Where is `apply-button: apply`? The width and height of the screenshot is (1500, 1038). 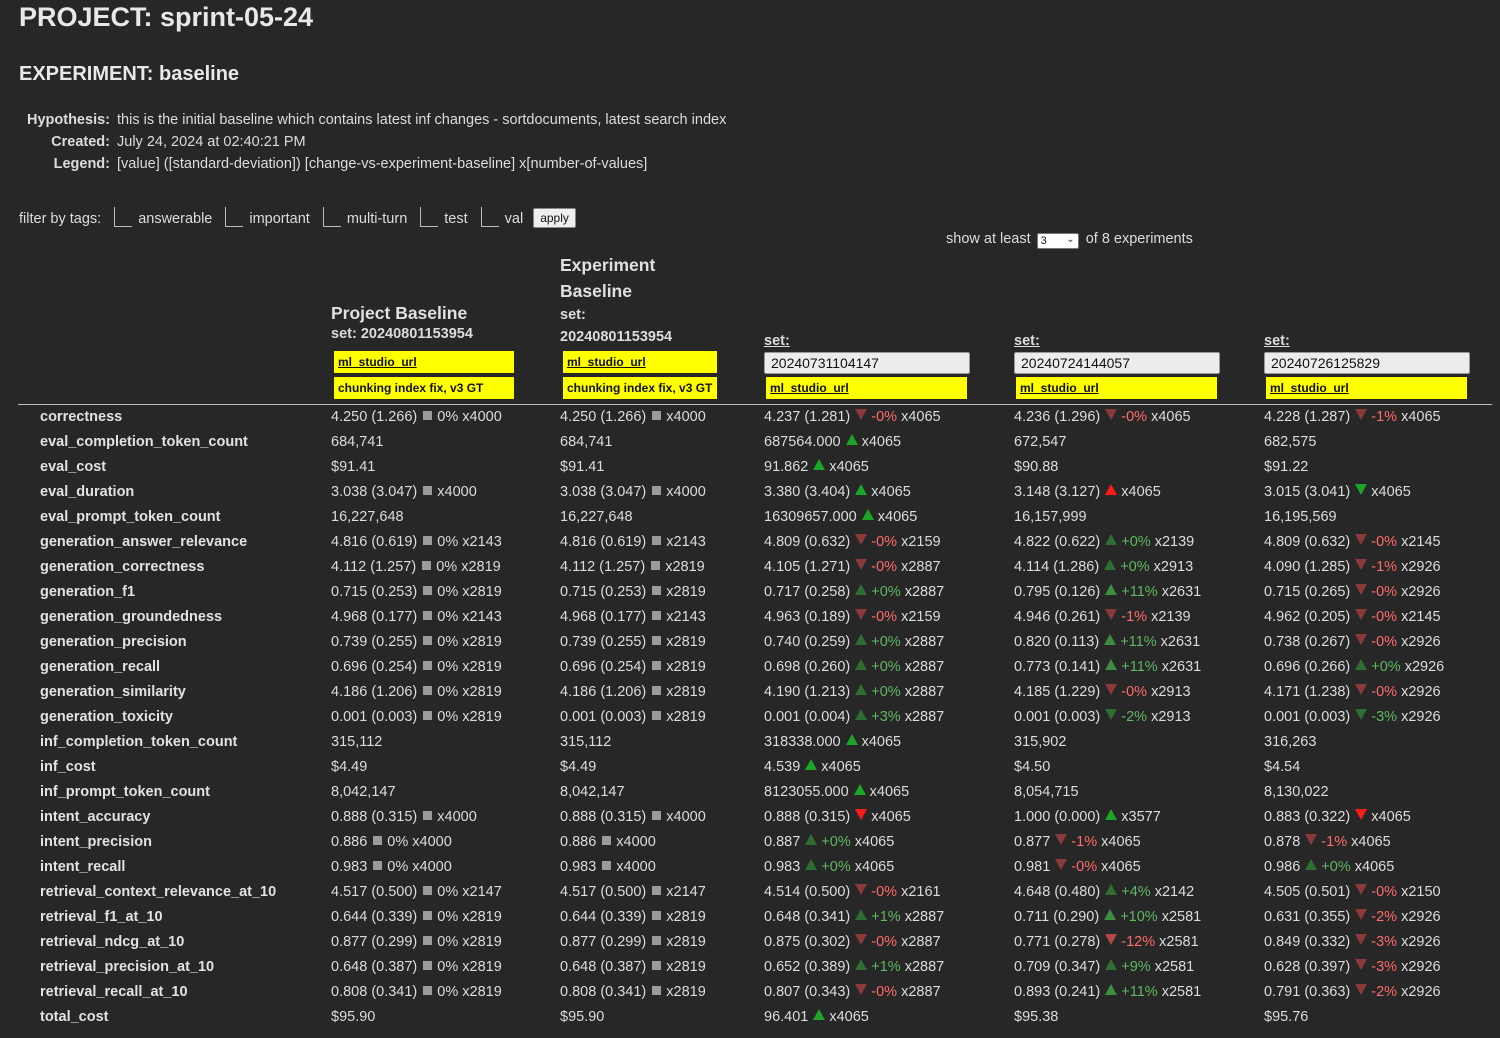
apply-button: apply is located at coordinates (554, 218).